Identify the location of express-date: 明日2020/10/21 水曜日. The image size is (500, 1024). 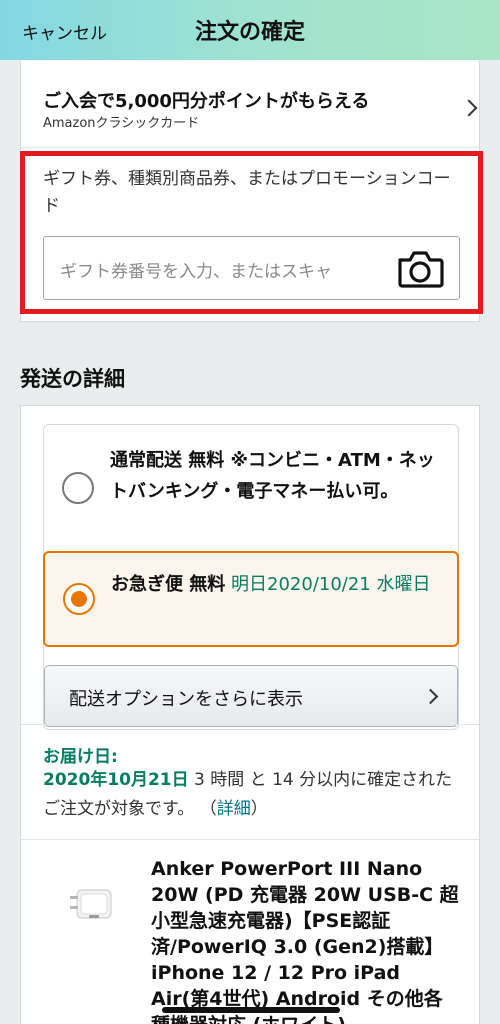
(331, 584).